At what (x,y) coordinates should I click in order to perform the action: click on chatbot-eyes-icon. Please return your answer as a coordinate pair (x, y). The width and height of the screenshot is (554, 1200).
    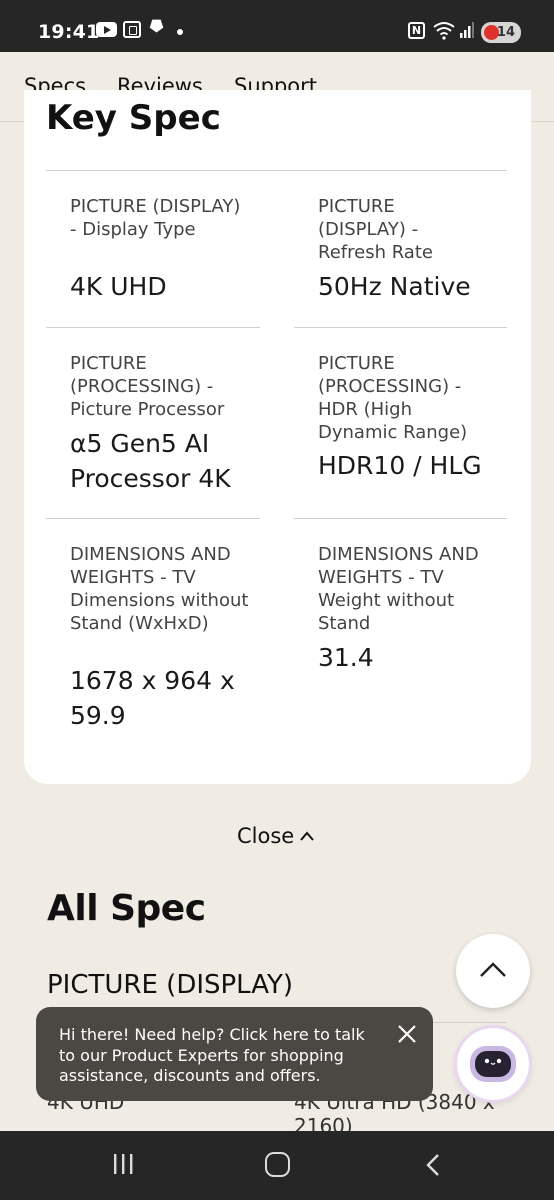
    Looking at the image, I should click on (493, 1061).